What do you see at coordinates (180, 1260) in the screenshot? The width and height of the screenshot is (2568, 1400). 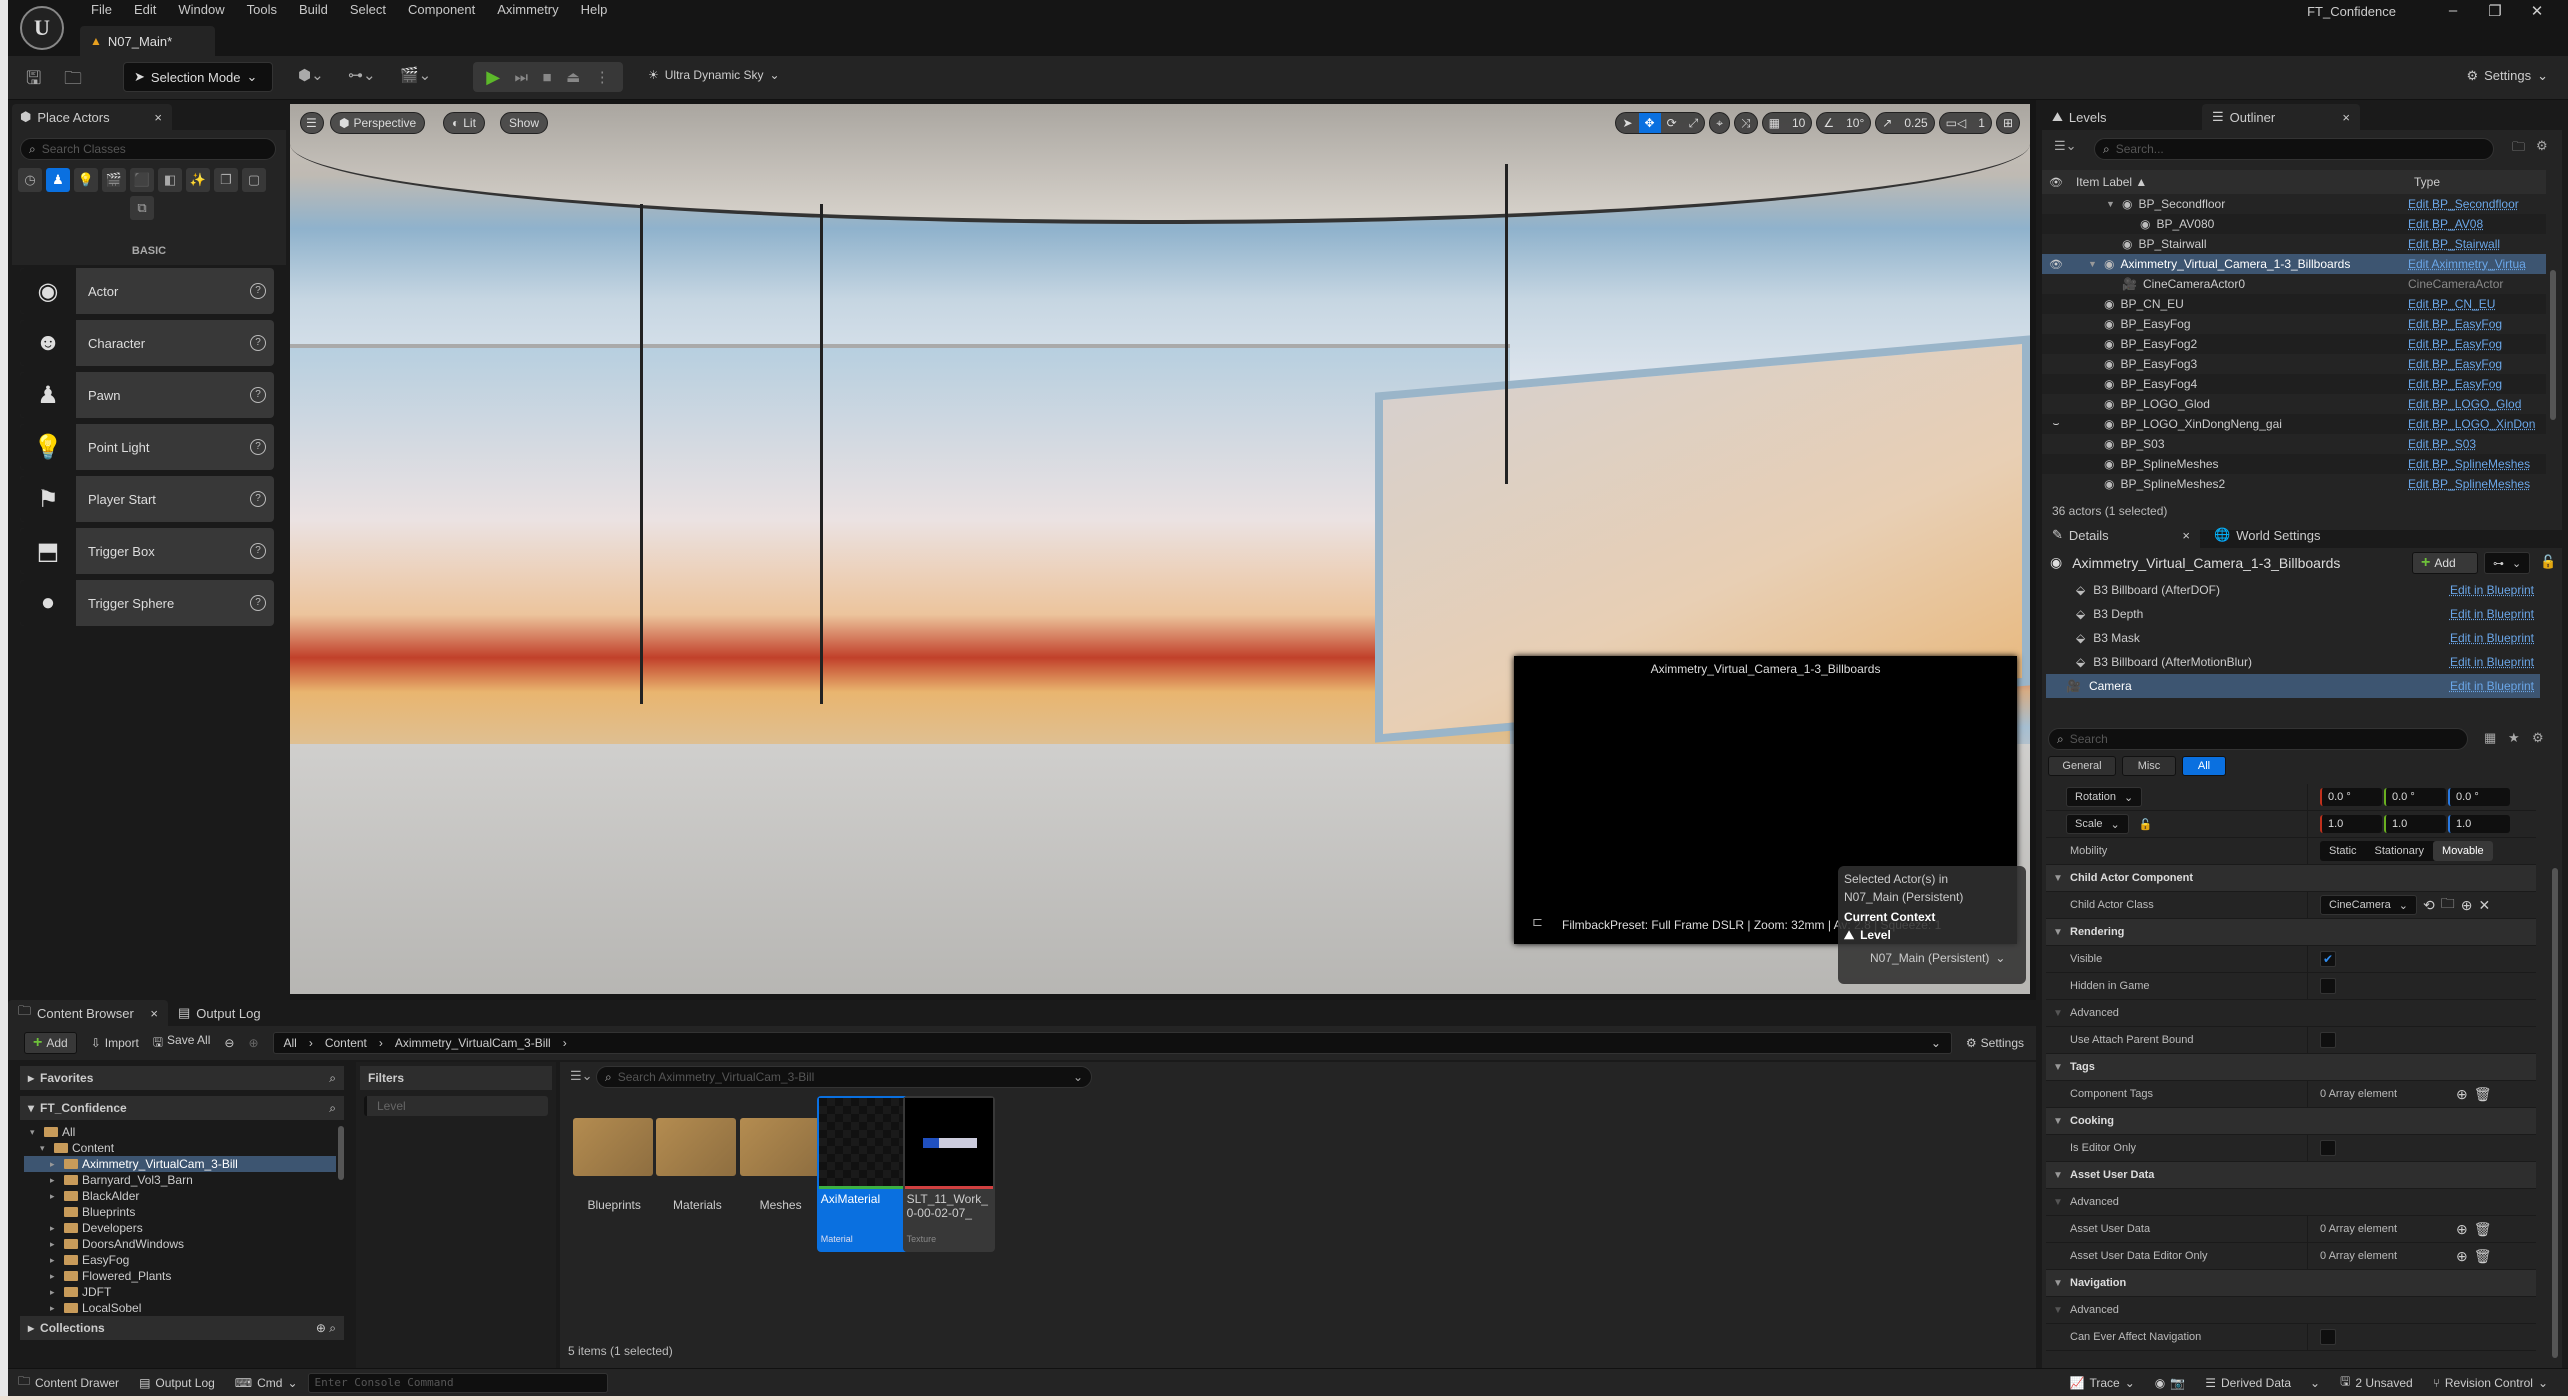 I see `folder-tree-item: ▸ EasyFog` at bounding box center [180, 1260].